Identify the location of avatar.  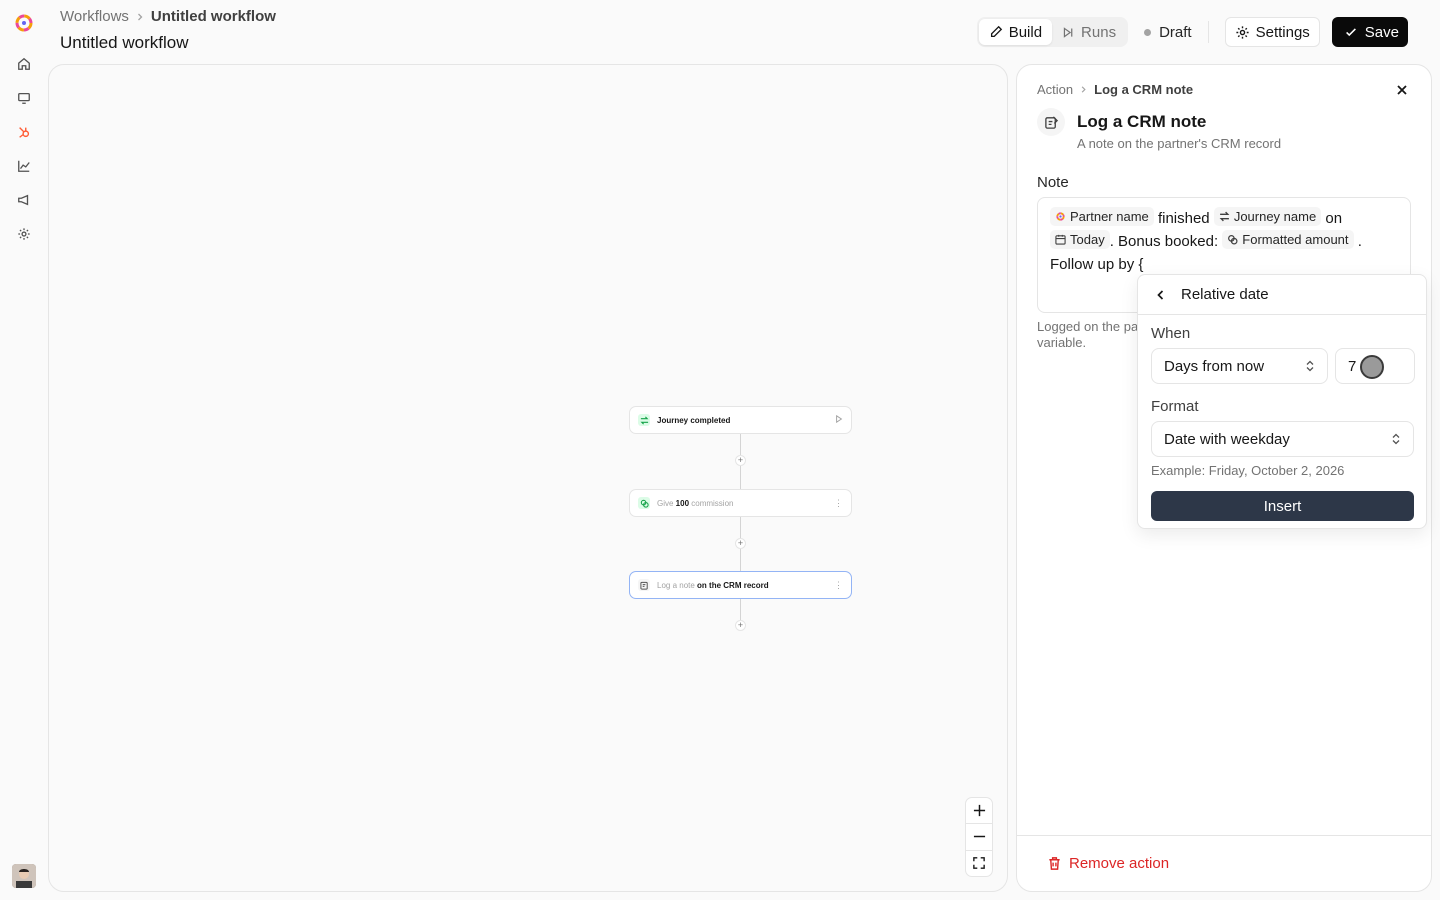
(24, 876).